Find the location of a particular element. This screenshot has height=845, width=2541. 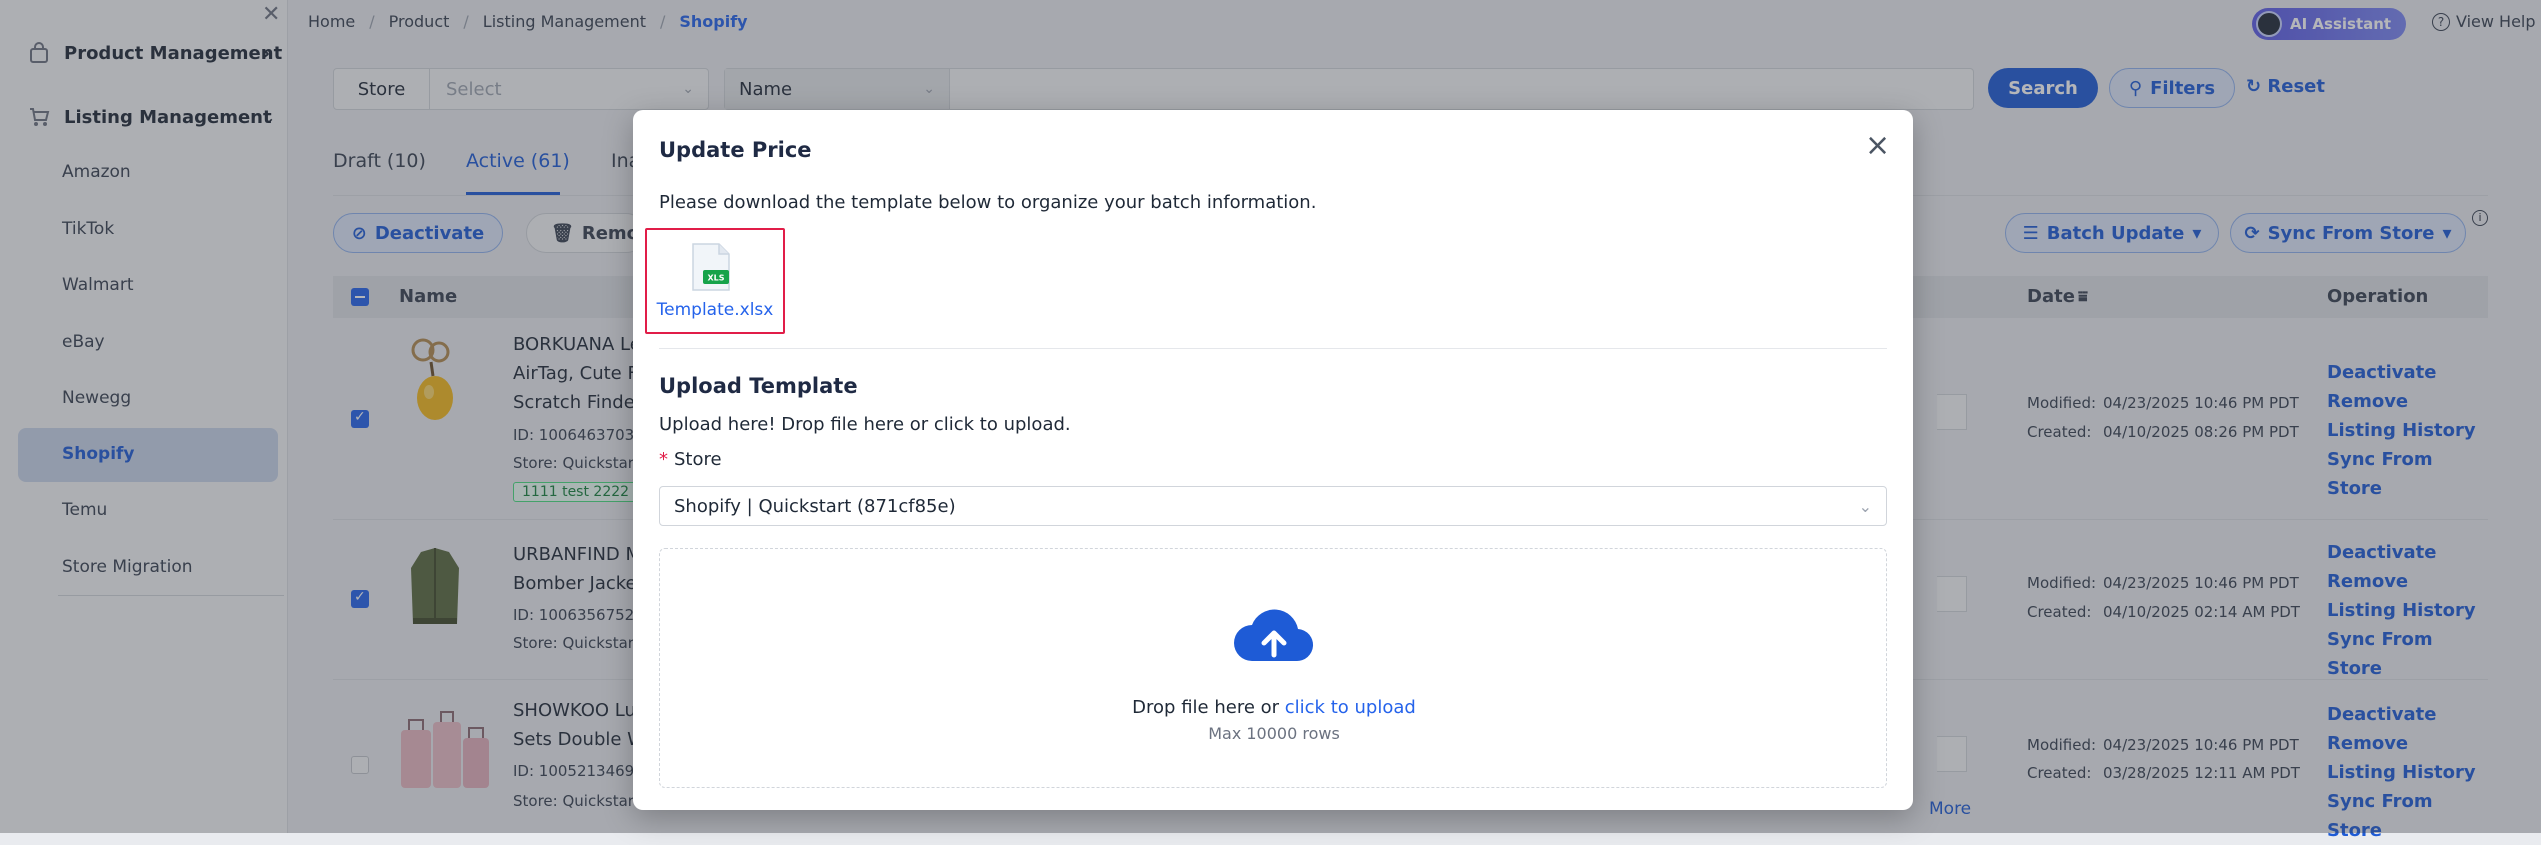

file-badge: XLS is located at coordinates (715, 278).